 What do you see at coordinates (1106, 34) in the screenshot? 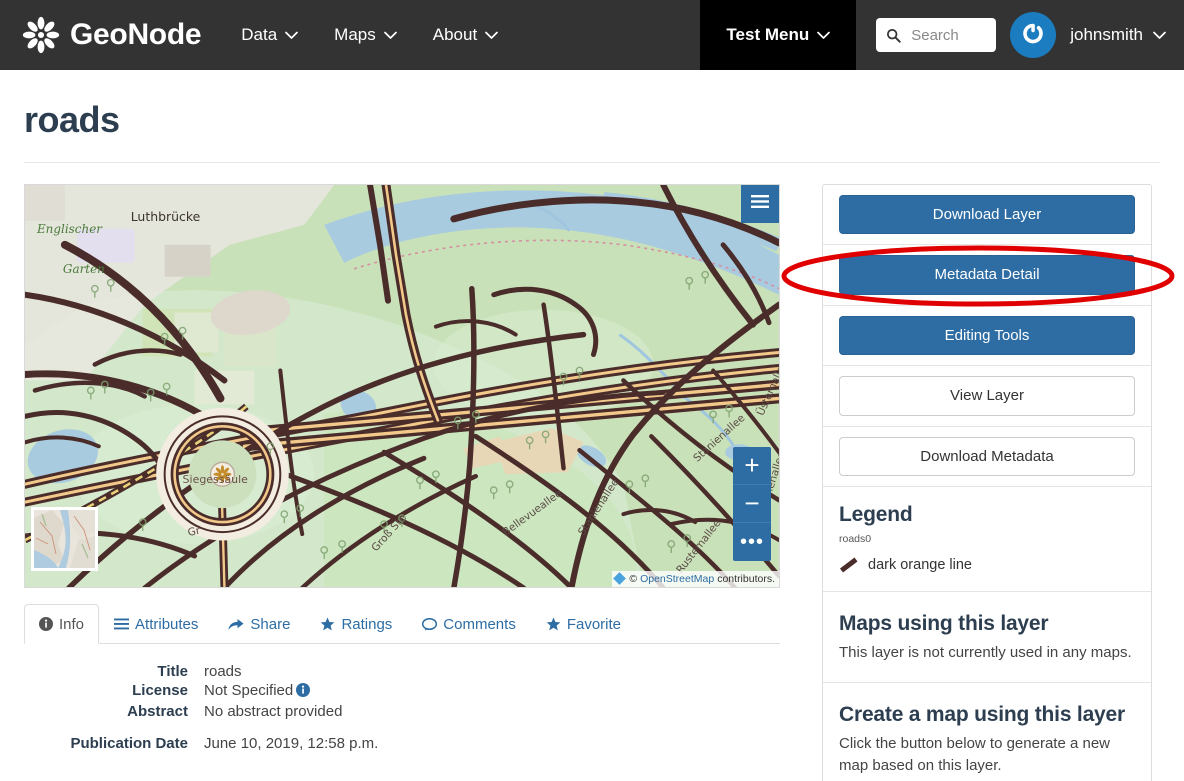
I see `username-label: johnsmith` at bounding box center [1106, 34].